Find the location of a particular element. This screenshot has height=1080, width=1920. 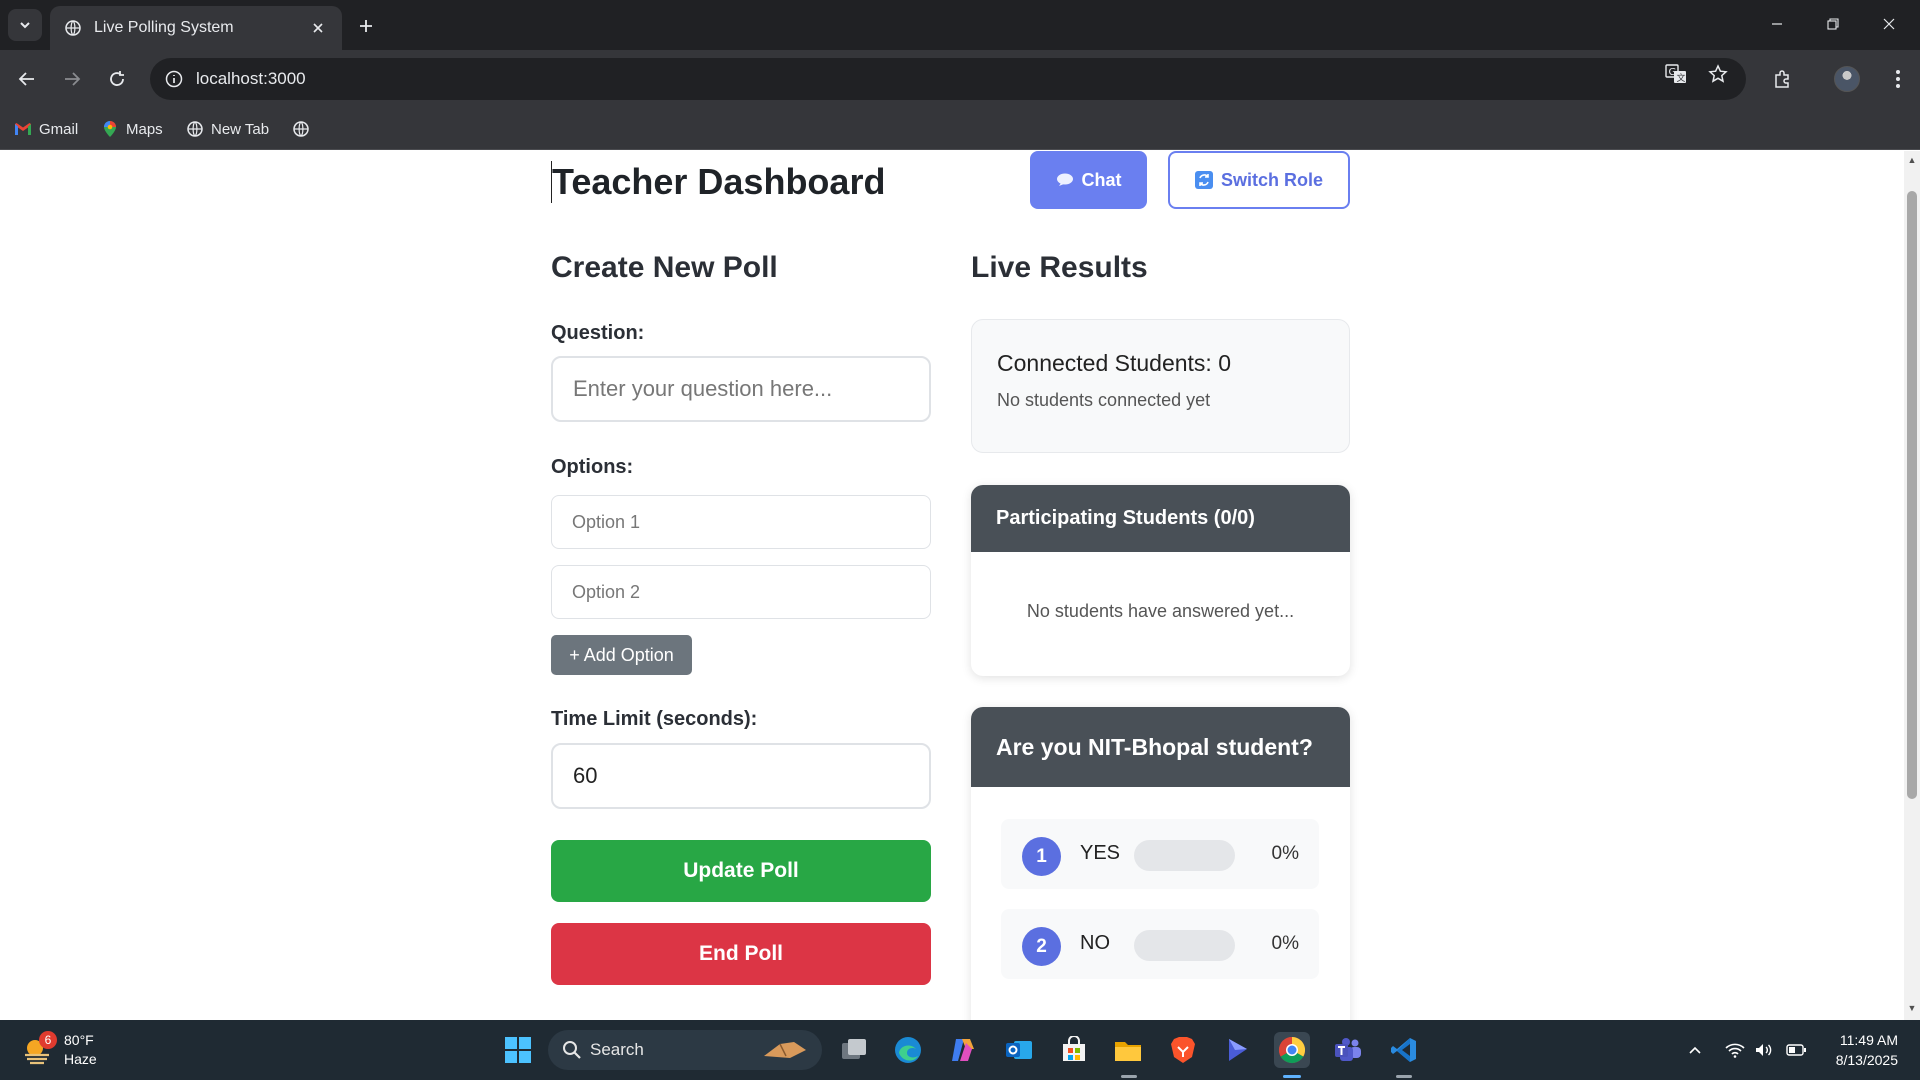

gmail-icon is located at coordinates (23, 129).